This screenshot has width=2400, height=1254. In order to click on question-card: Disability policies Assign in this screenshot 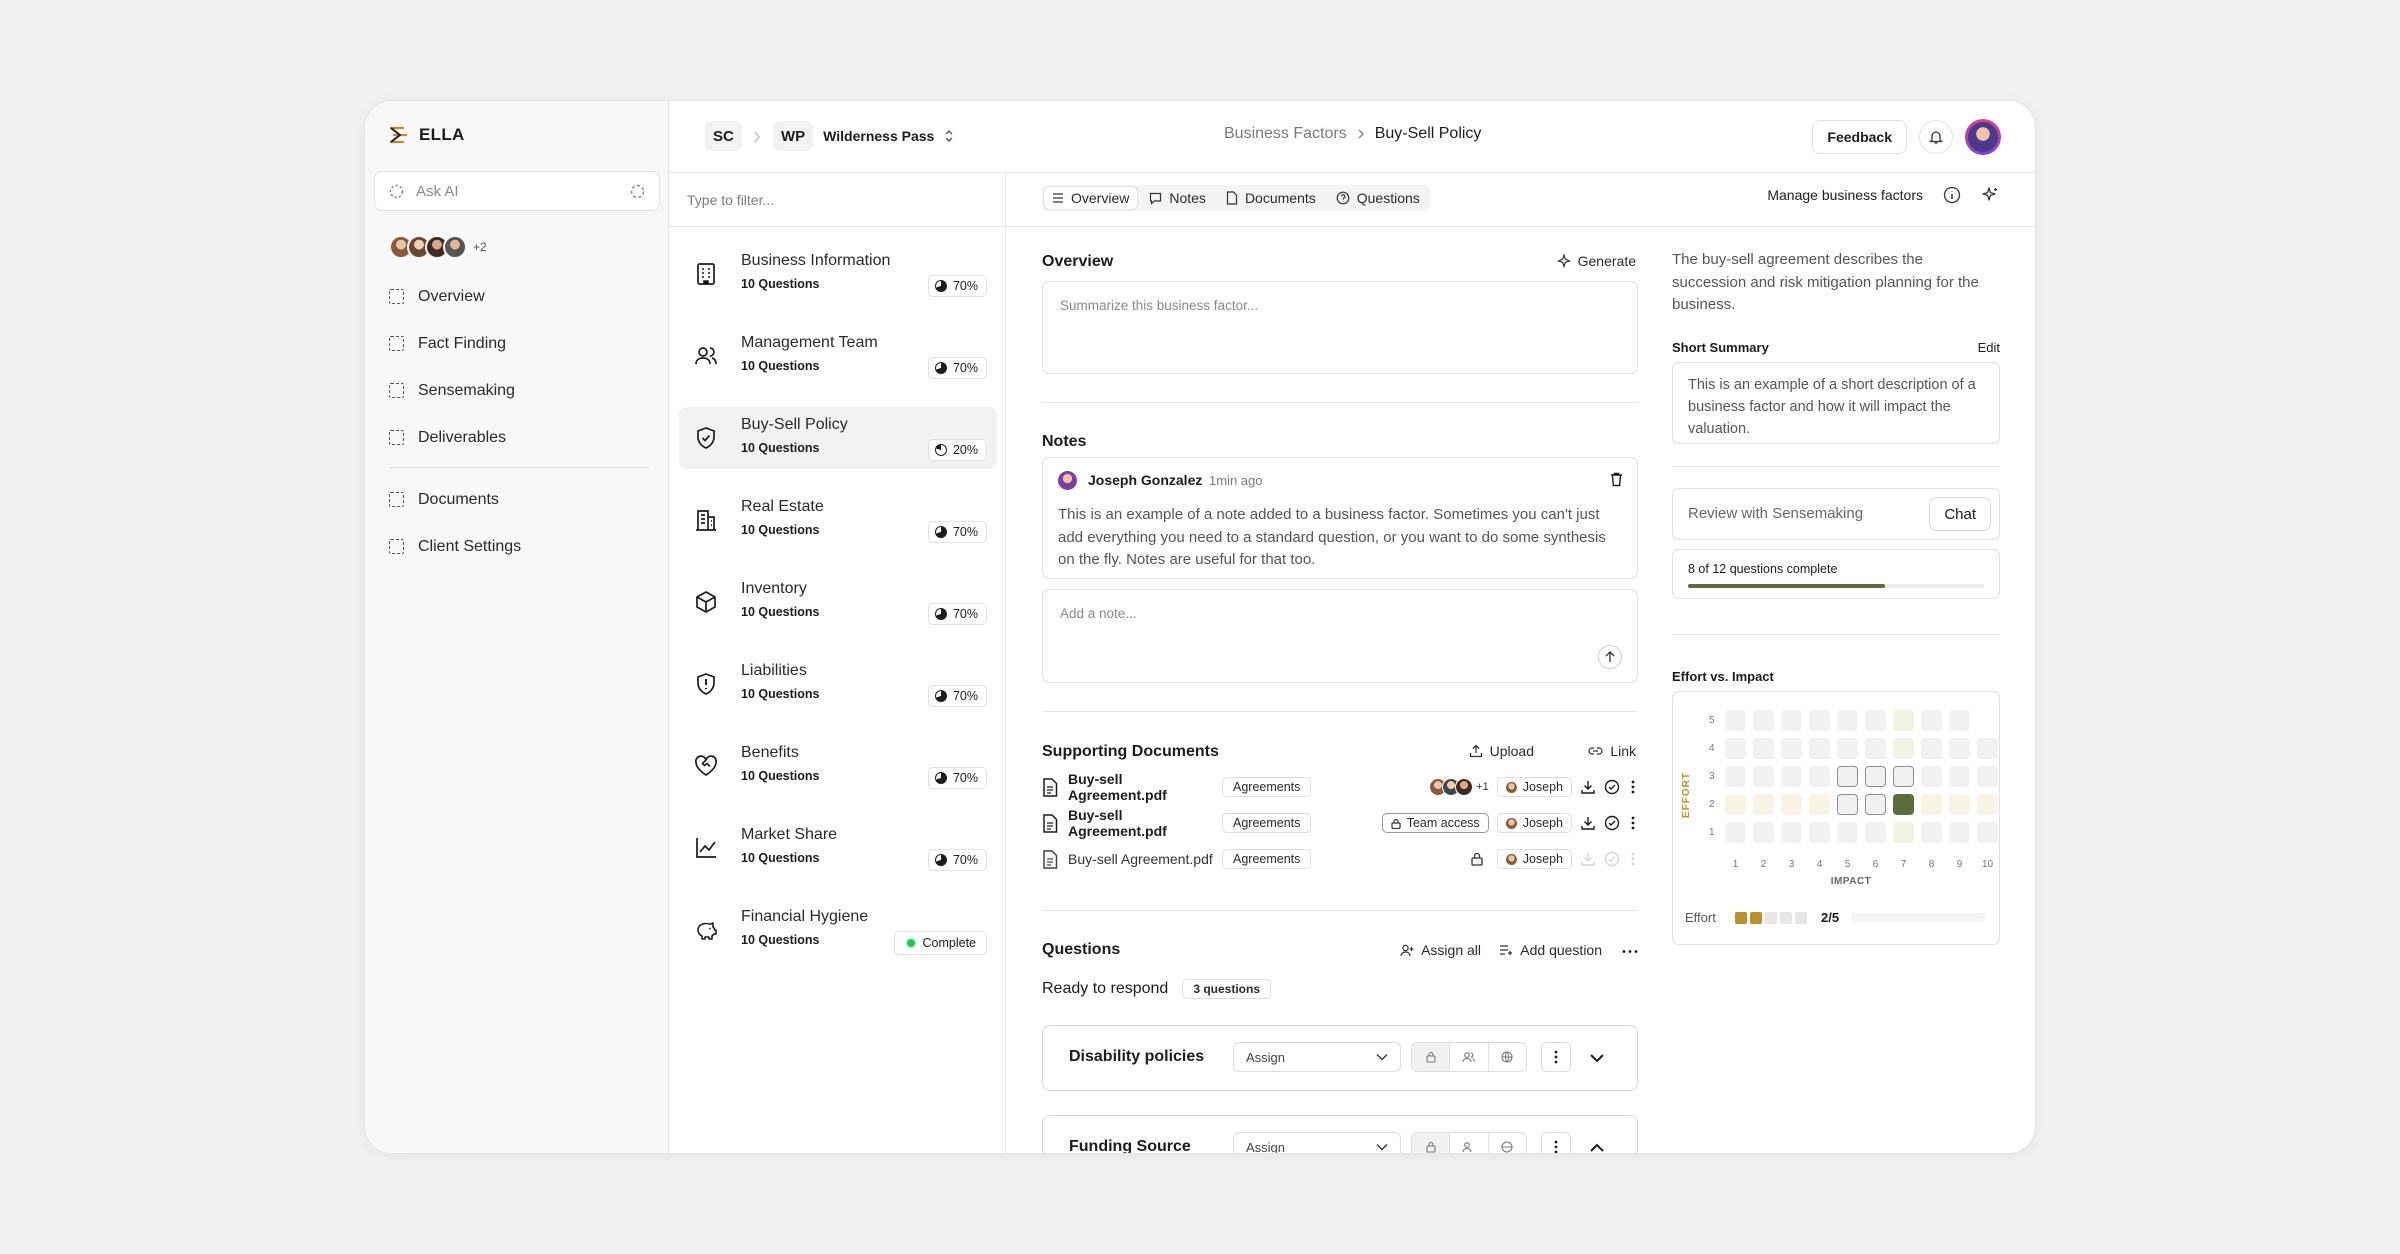, I will do `click(1340, 1058)`.